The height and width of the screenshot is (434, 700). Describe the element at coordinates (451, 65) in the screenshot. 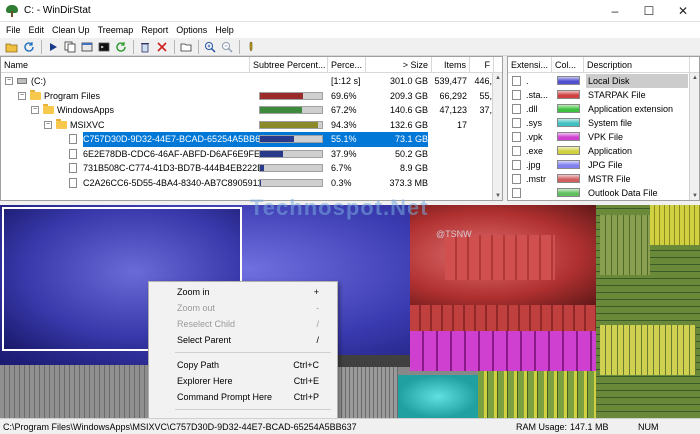

I see `column-items: Items` at that location.